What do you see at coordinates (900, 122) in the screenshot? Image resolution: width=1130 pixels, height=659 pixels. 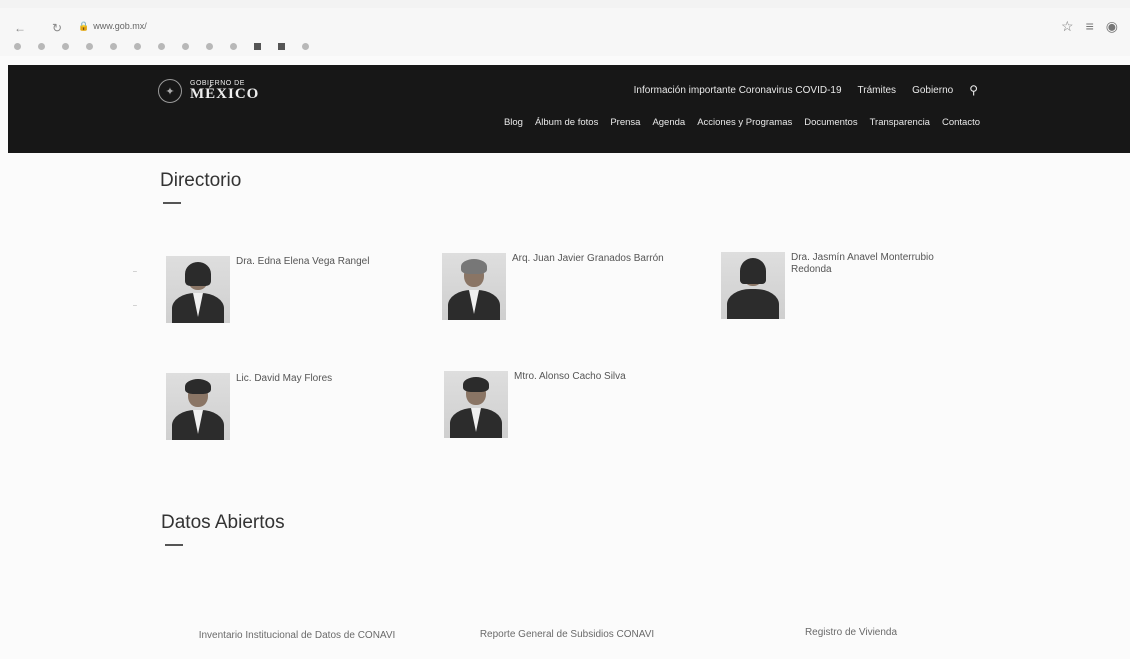 I see `nav-transparencia: Transparencia` at bounding box center [900, 122].